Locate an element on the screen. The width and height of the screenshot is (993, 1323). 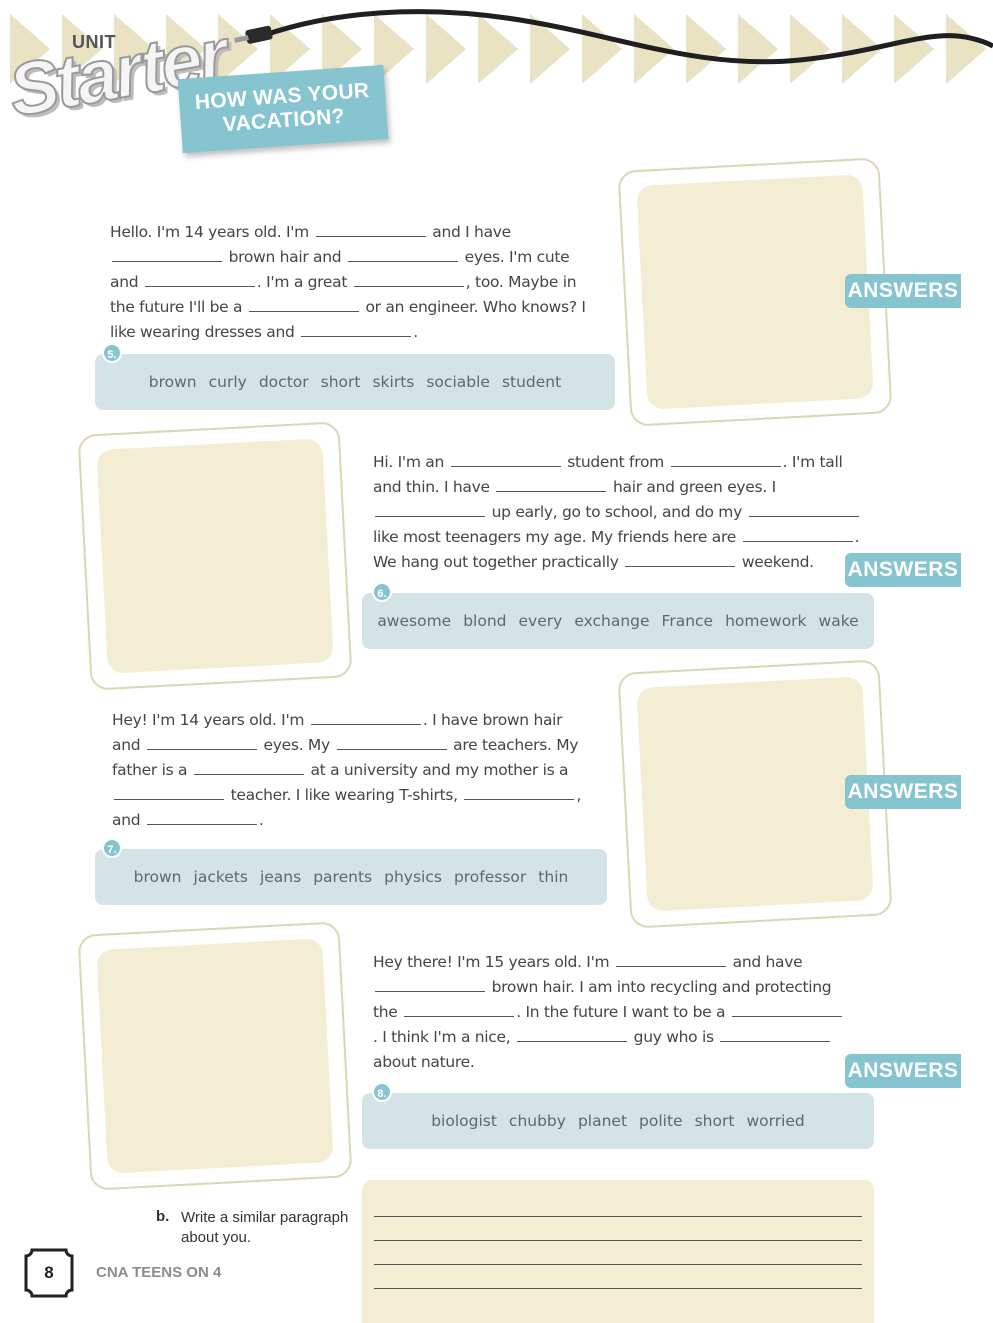
word-bank-item: professor is located at coordinates (490, 877).